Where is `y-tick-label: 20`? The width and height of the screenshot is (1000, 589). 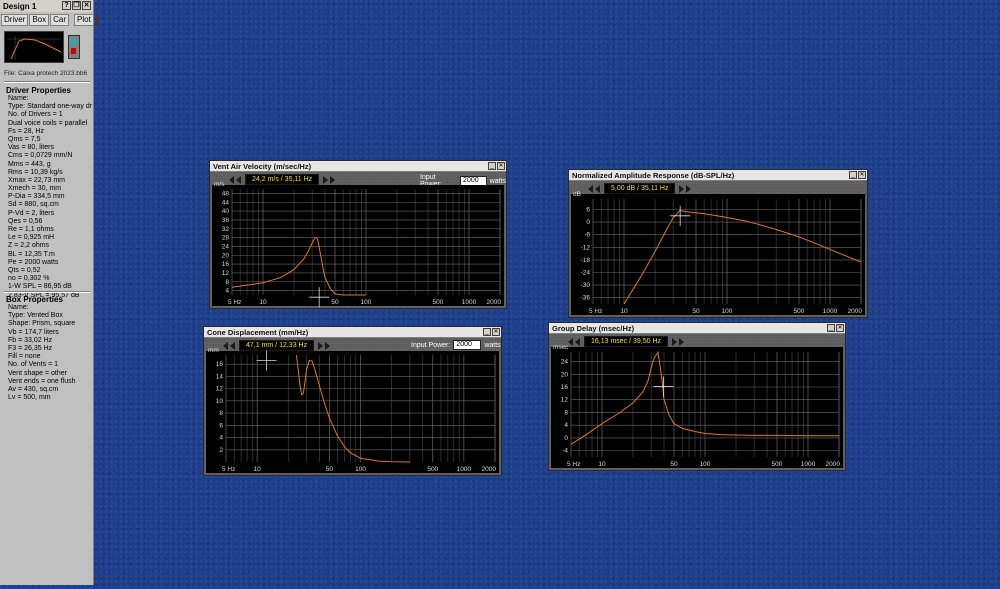 y-tick-label: 20 is located at coordinates (565, 374).